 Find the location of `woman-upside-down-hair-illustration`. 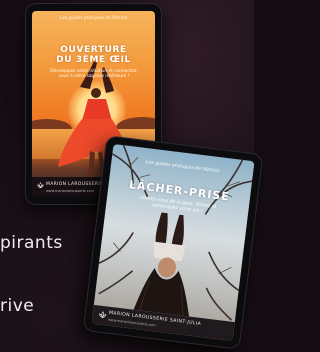

woman-upside-down-hair-illustration is located at coordinates (161, 264).